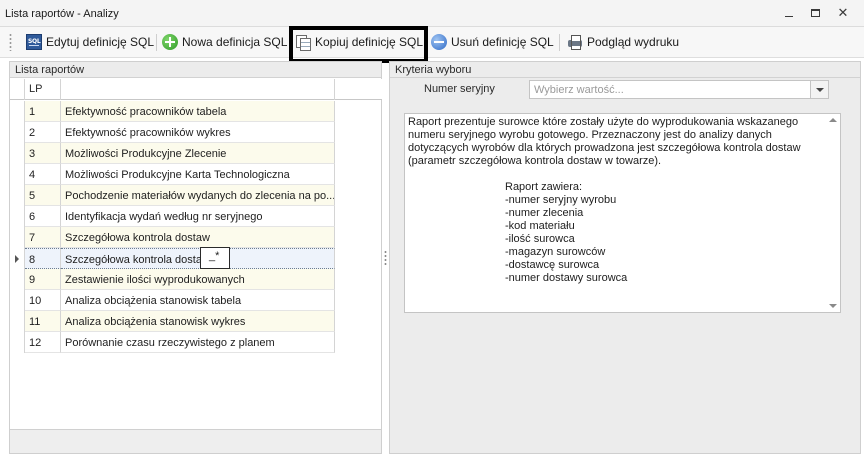 The width and height of the screenshot is (864, 460). I want to click on contents-line: -kod materiału, so click(540, 226).